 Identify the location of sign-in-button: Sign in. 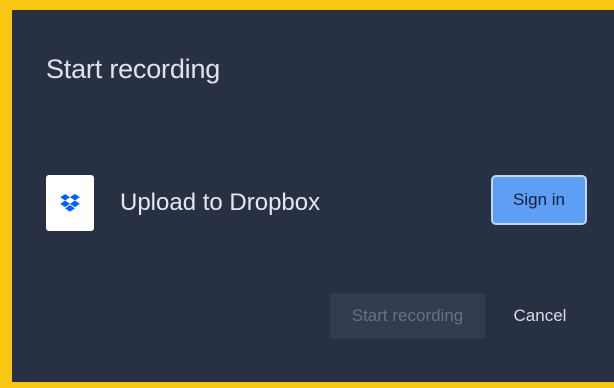
(539, 200).